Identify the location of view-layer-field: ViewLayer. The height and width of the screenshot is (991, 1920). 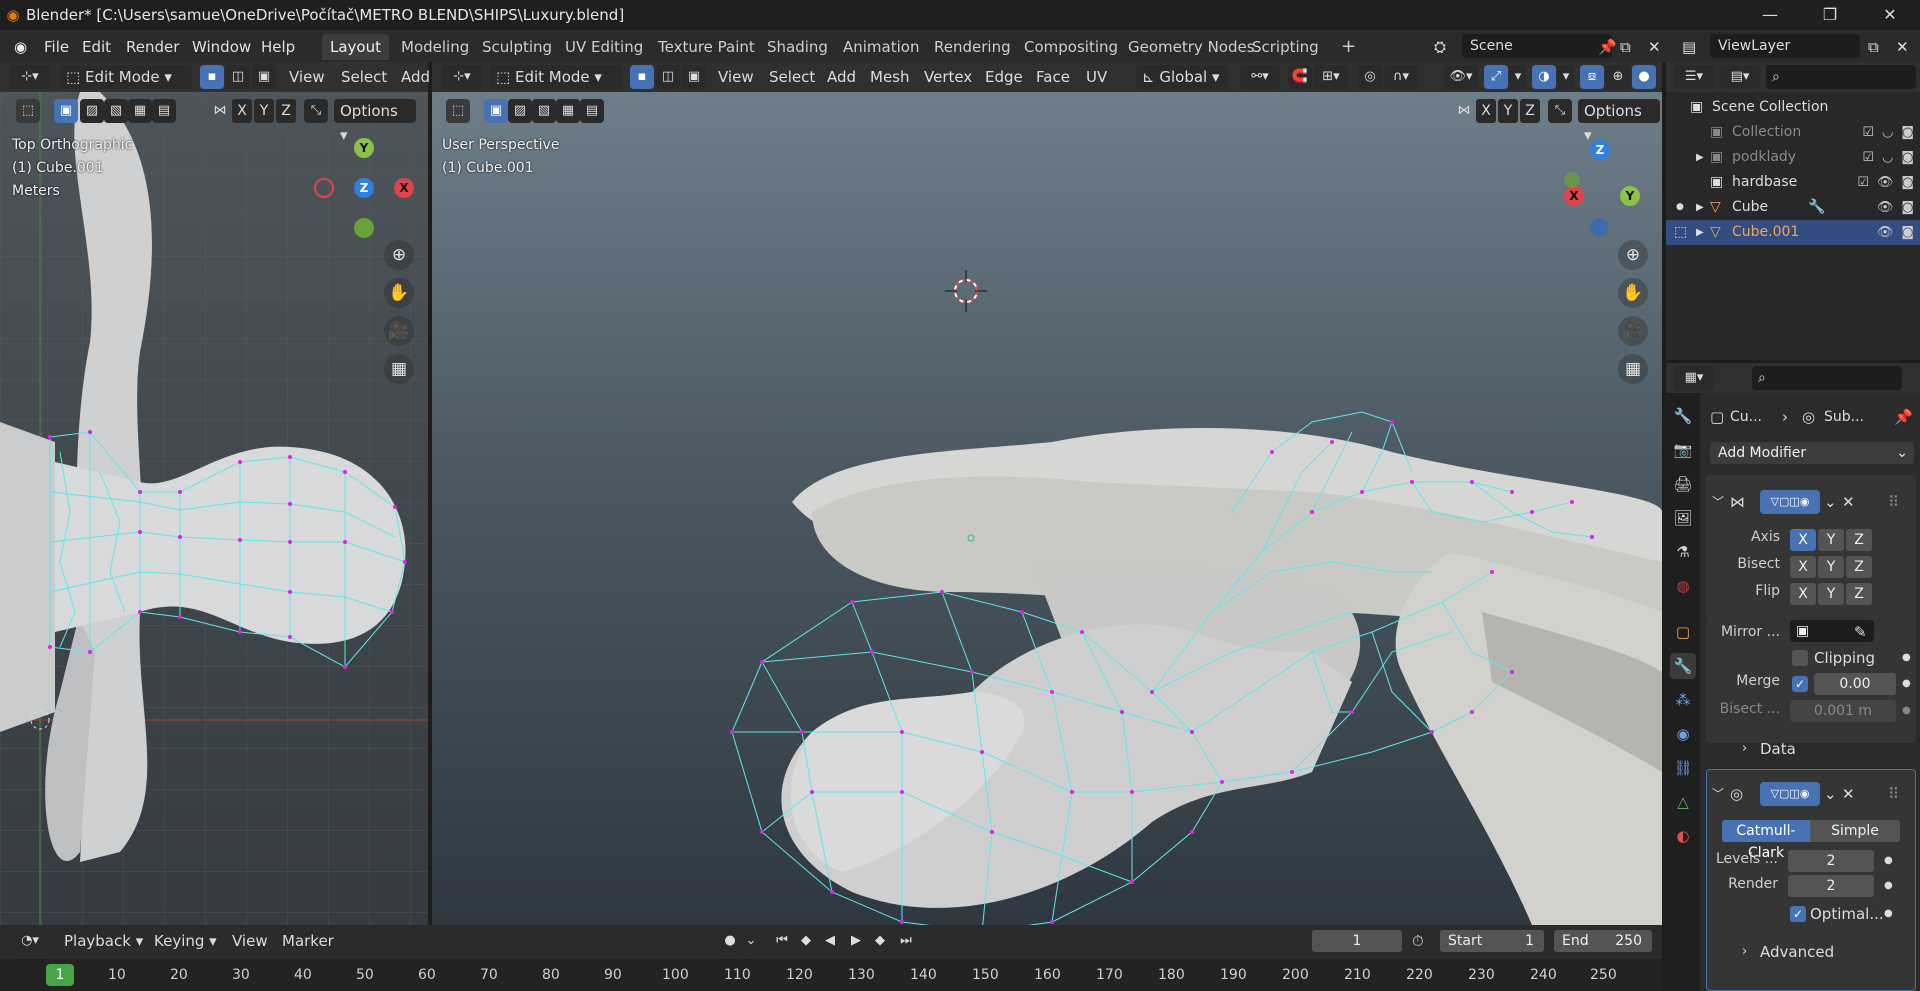
(1785, 46).